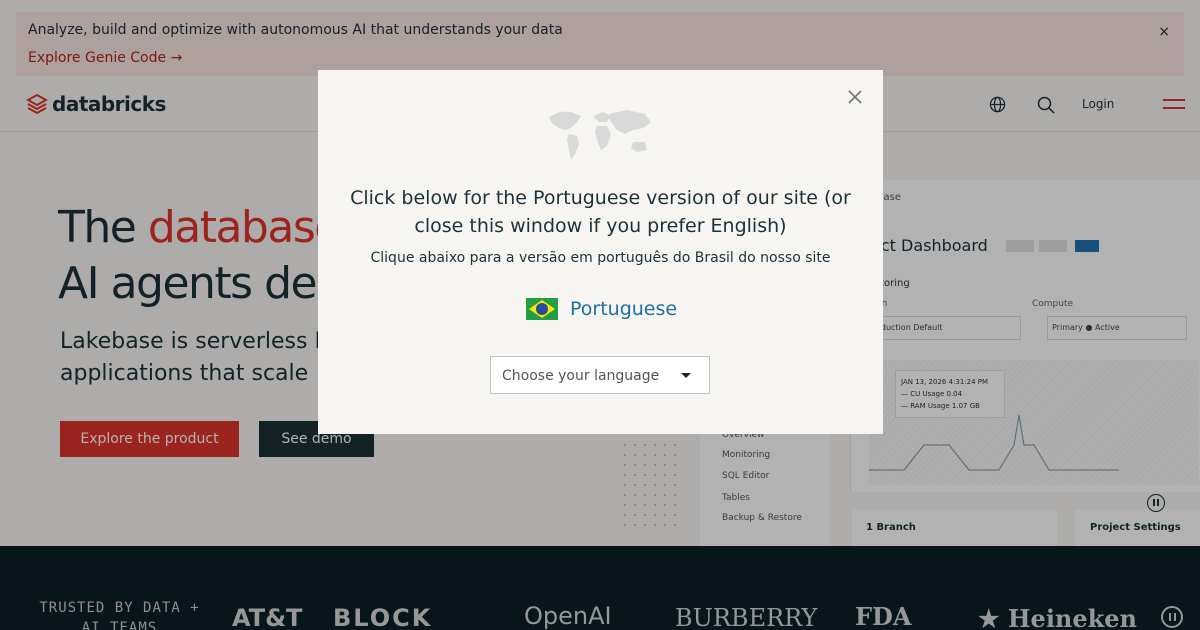 This screenshot has height=630, width=1200. What do you see at coordinates (686, 375) in the screenshot?
I see `chevron-down-icon` at bounding box center [686, 375].